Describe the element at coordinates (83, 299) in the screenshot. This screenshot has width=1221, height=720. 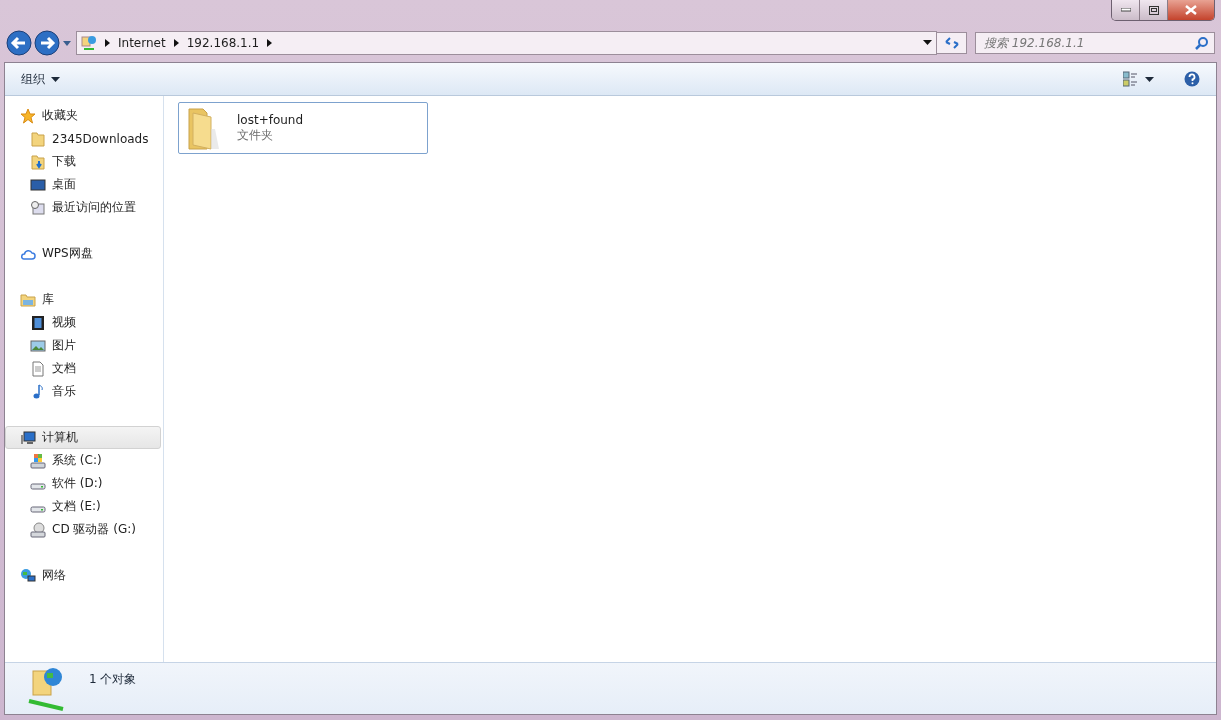
I see `sidebar-item: 库` at that location.